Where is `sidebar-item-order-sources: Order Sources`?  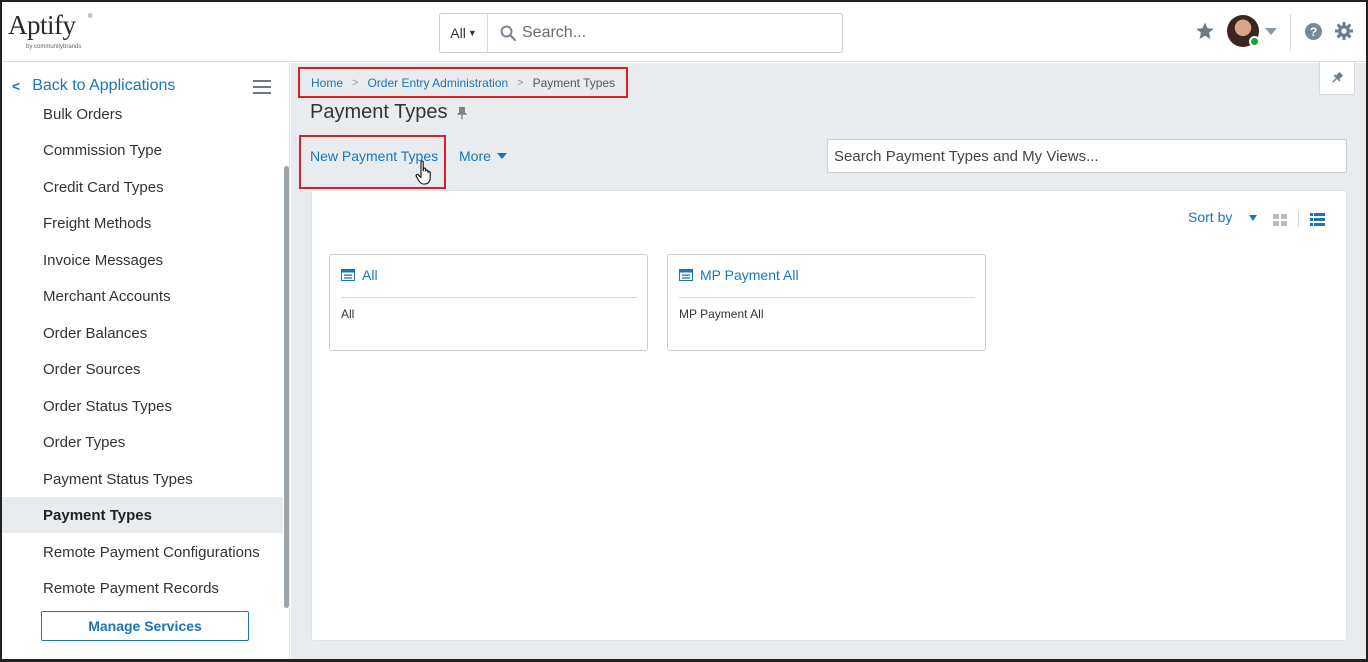 sidebar-item-order-sources: Order Sources is located at coordinates (141, 369).